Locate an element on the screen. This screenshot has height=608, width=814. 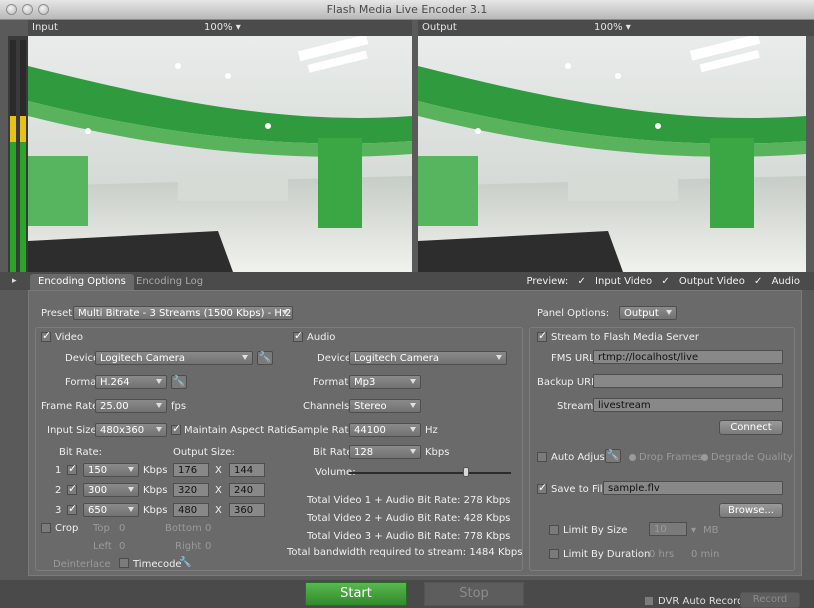
output-header: Output 100% ▾ is located at coordinates (616, 28).